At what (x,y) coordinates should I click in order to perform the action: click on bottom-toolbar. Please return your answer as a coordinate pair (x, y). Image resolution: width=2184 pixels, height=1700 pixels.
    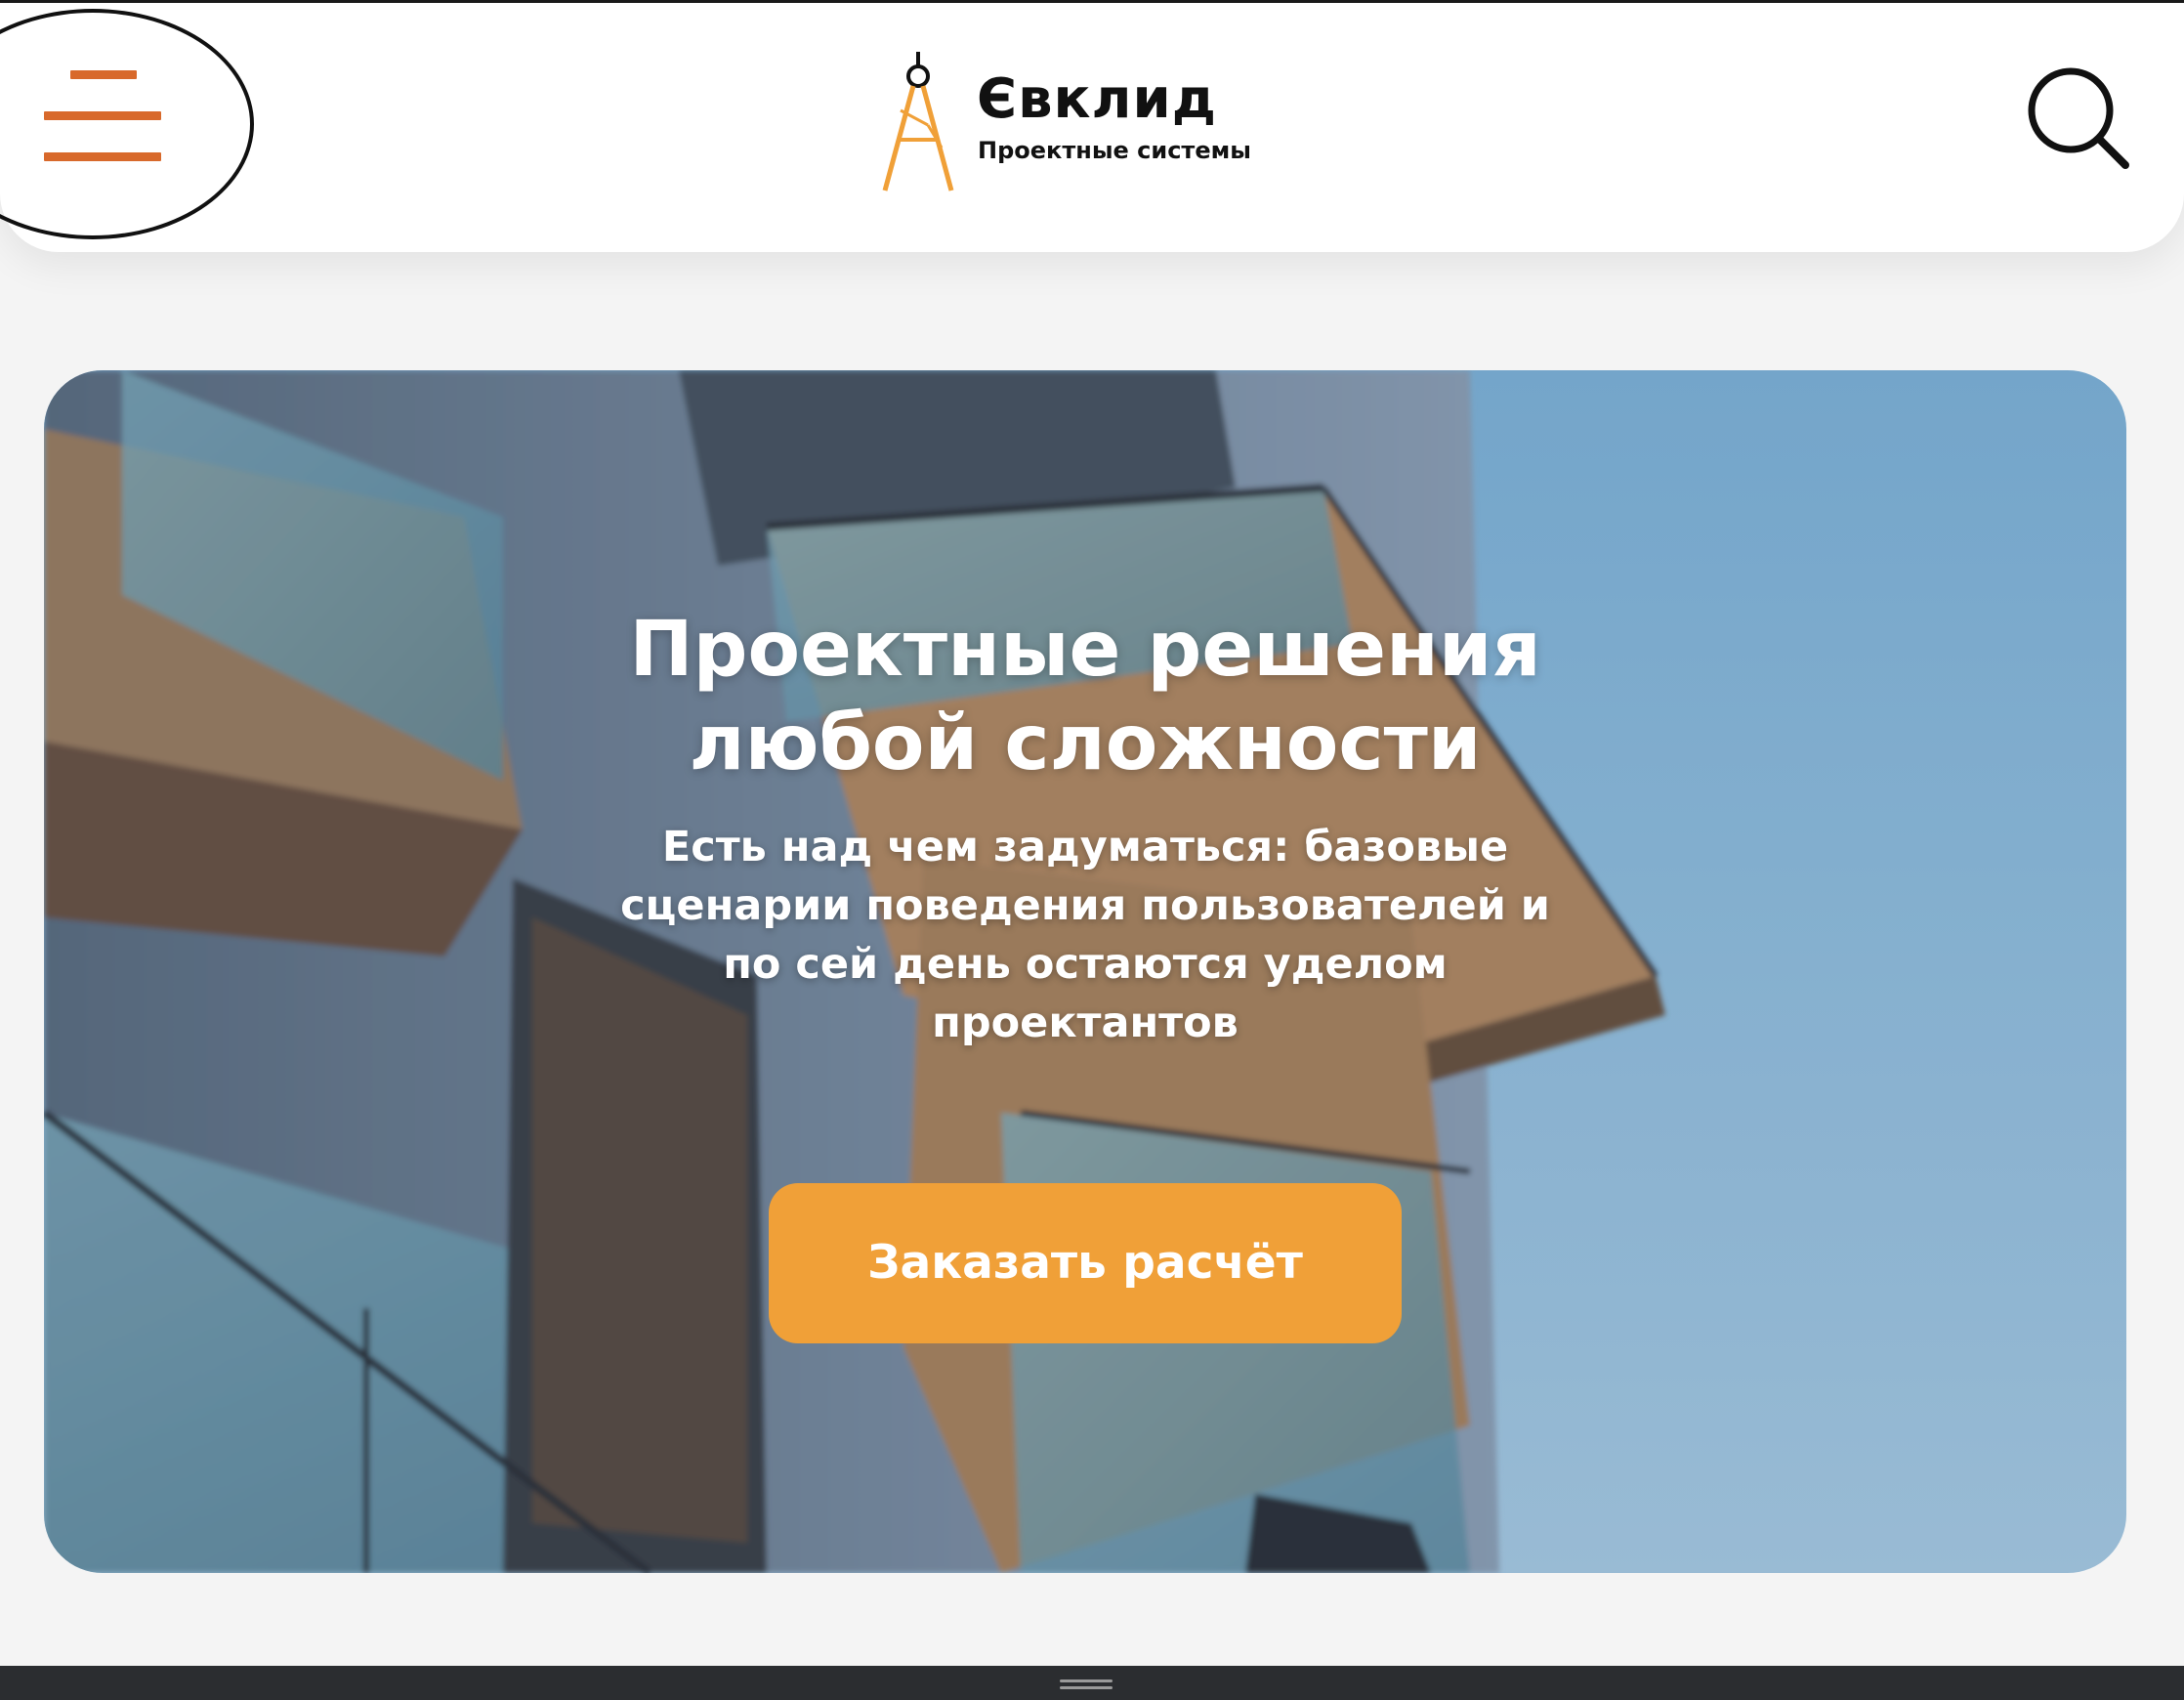
    Looking at the image, I should click on (1092, 1683).